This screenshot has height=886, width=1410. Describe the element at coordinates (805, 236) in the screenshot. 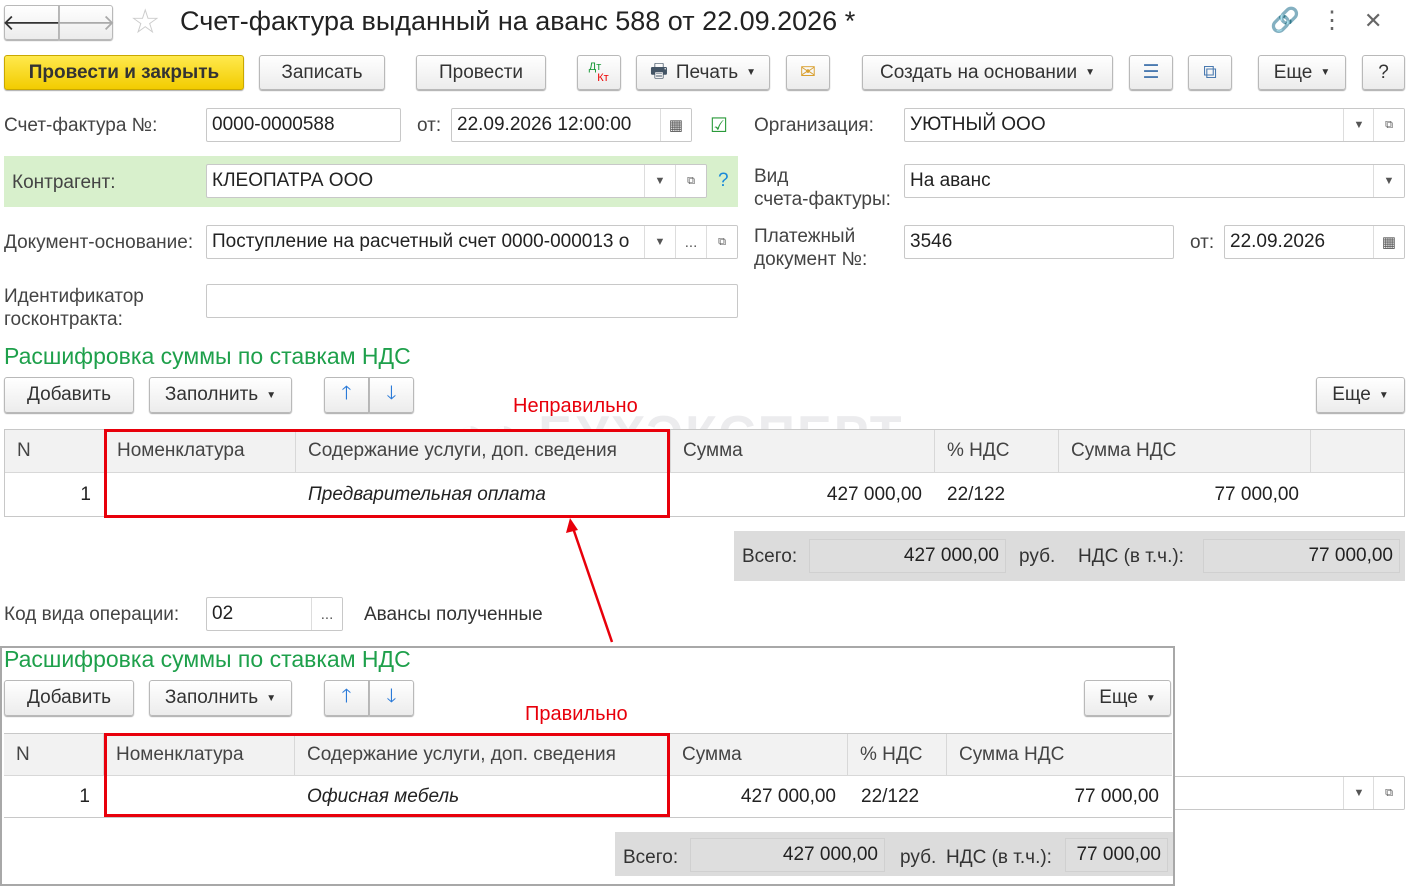

I see `paydoc-label-1: Платежный` at that location.